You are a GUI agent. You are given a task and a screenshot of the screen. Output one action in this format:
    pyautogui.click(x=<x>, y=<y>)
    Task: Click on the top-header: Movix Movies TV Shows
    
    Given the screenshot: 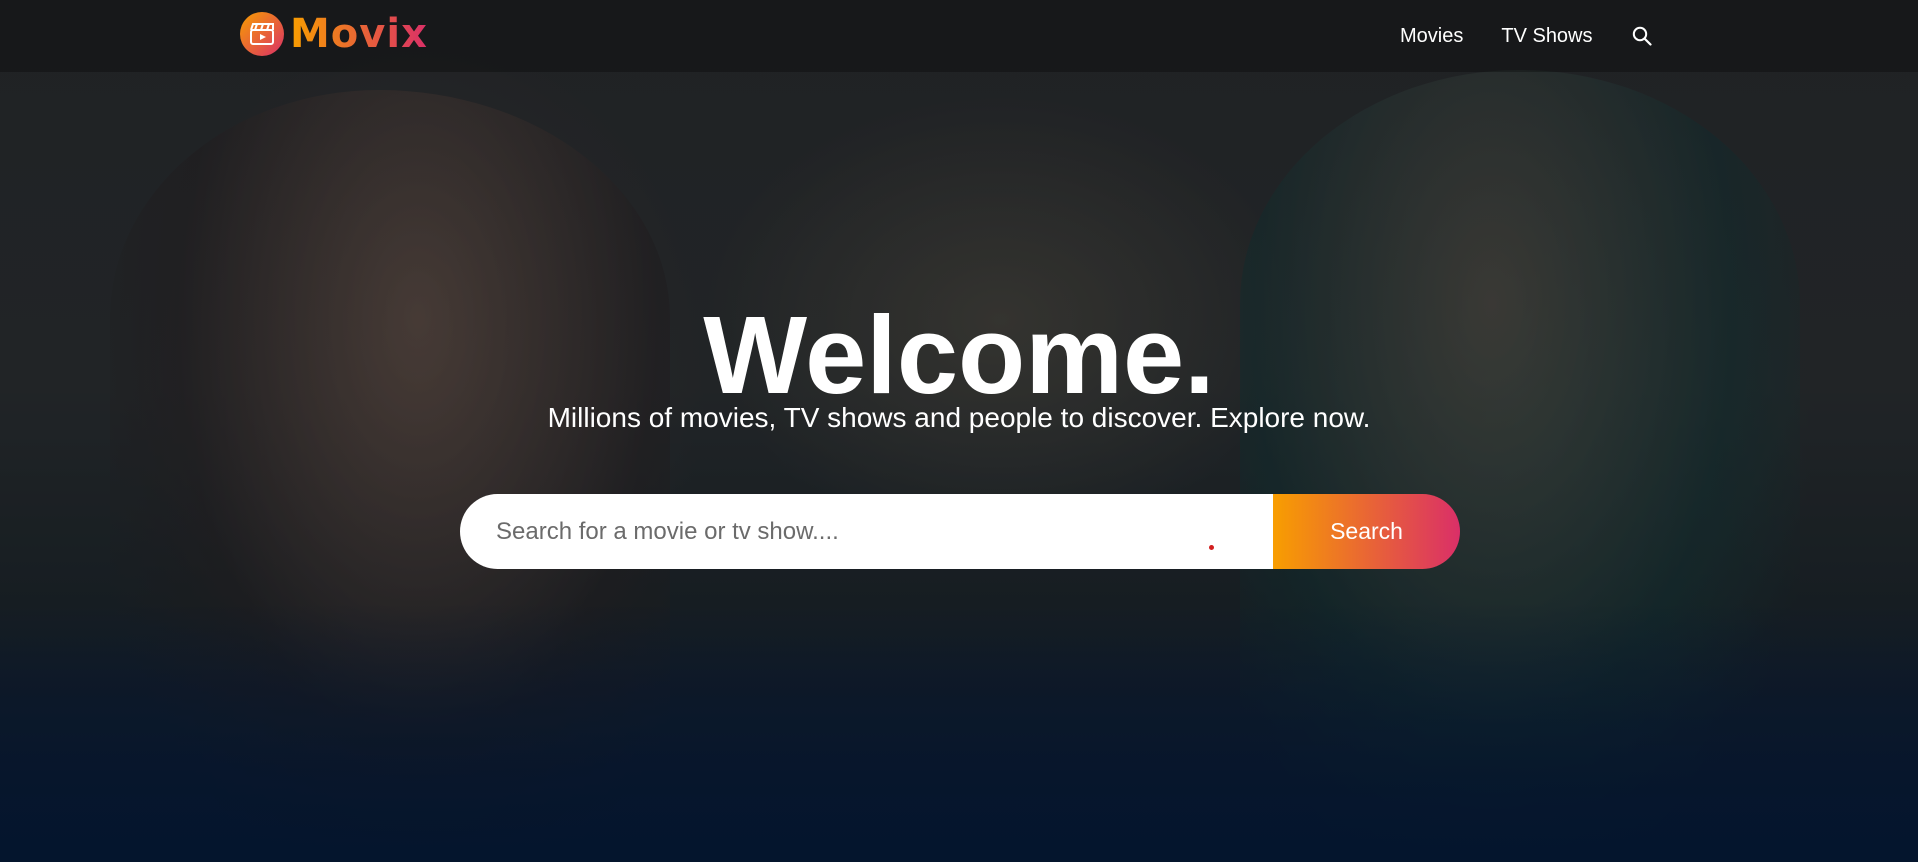 What is the action you would take?
    pyautogui.click(x=959, y=36)
    